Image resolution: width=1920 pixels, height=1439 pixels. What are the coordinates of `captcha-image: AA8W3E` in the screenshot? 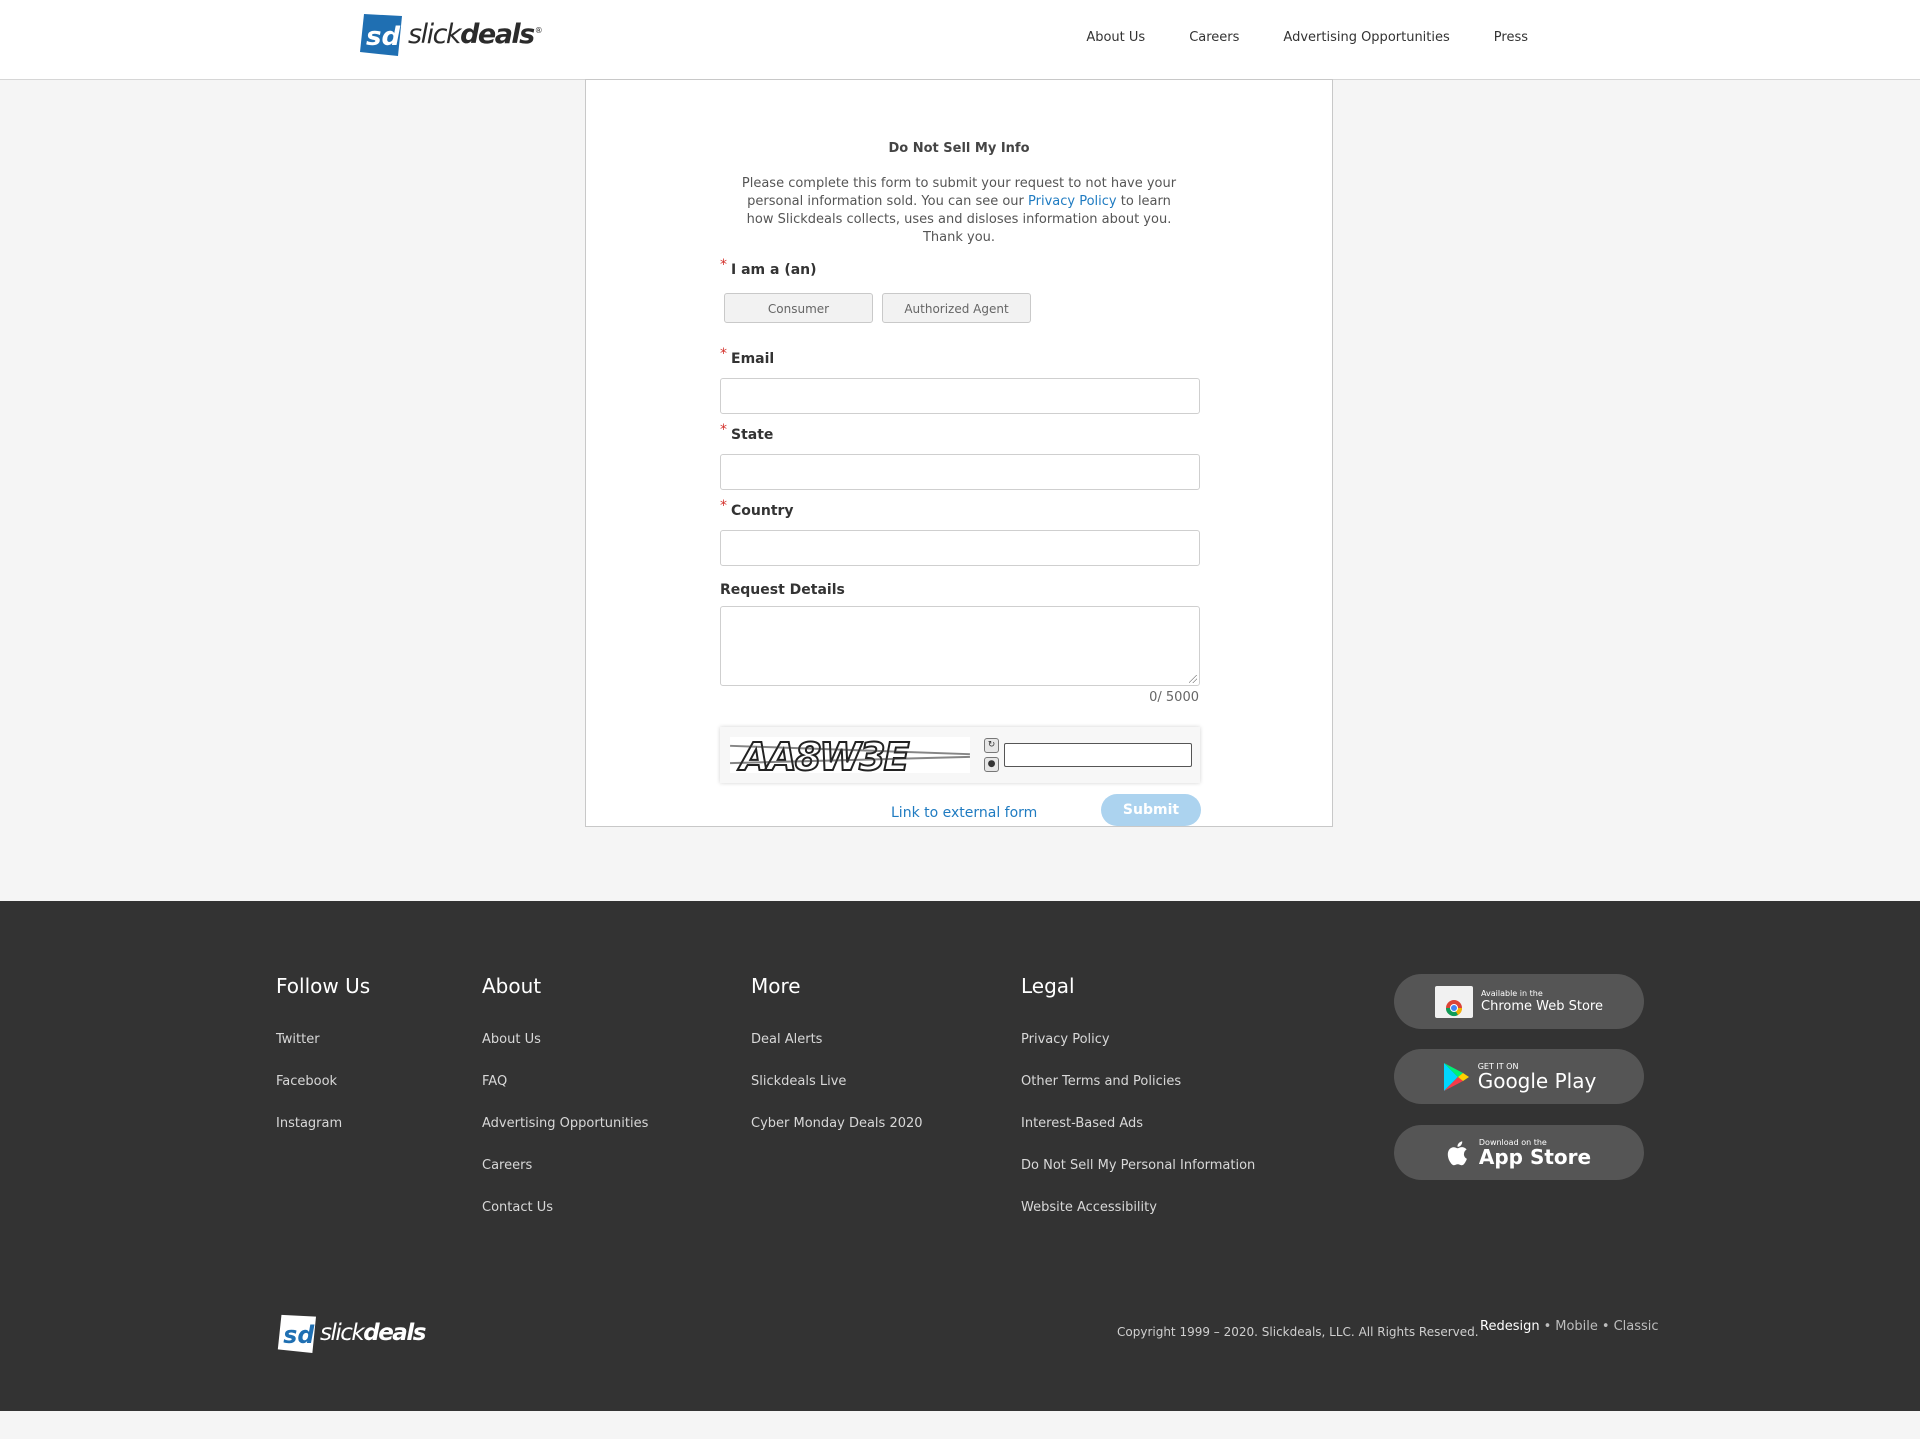 It's located at (850, 755).